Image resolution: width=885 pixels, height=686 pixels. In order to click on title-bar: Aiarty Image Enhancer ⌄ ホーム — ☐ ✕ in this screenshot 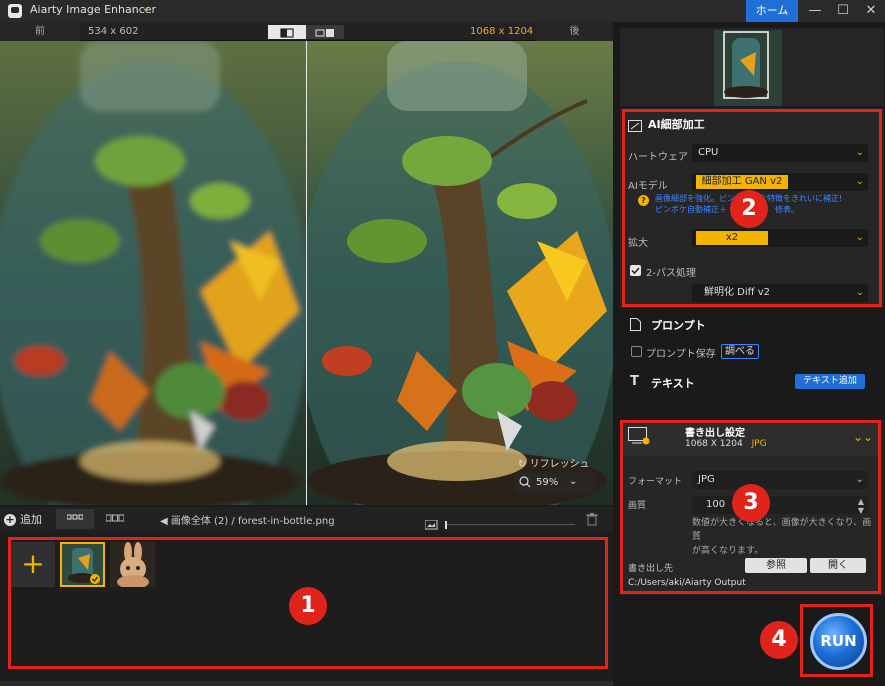, I will do `click(442, 11)`.